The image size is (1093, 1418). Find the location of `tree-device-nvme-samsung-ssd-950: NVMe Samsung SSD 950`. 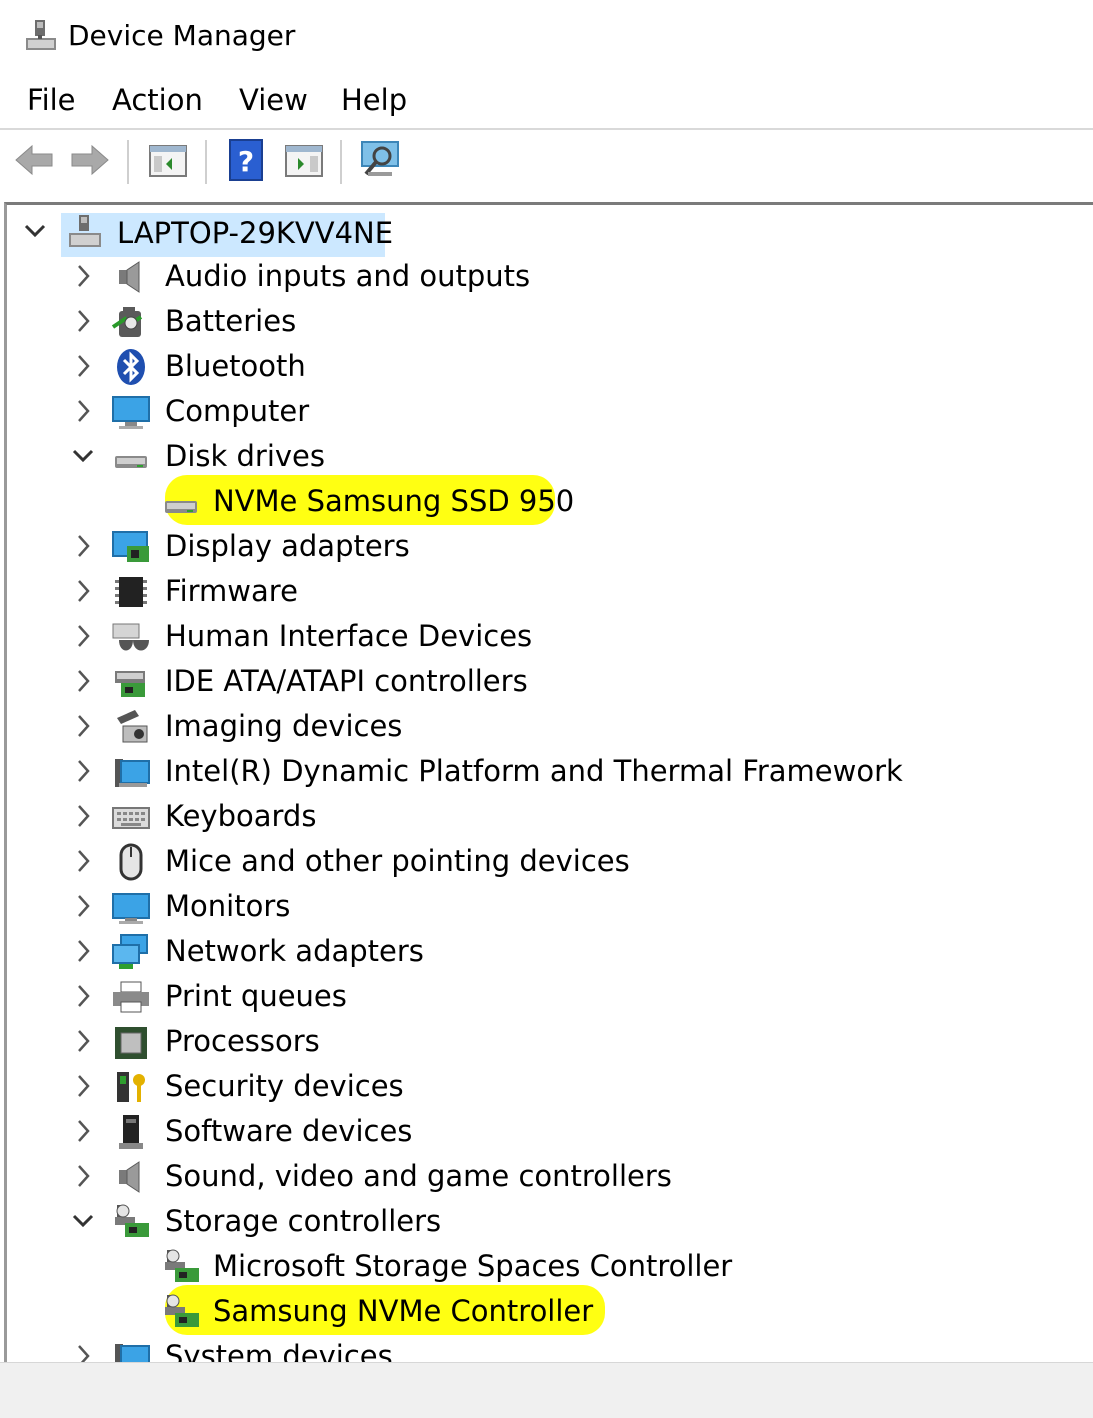

tree-device-nvme-samsung-ssd-950: NVMe Samsung SSD 950 is located at coordinates (547, 500).